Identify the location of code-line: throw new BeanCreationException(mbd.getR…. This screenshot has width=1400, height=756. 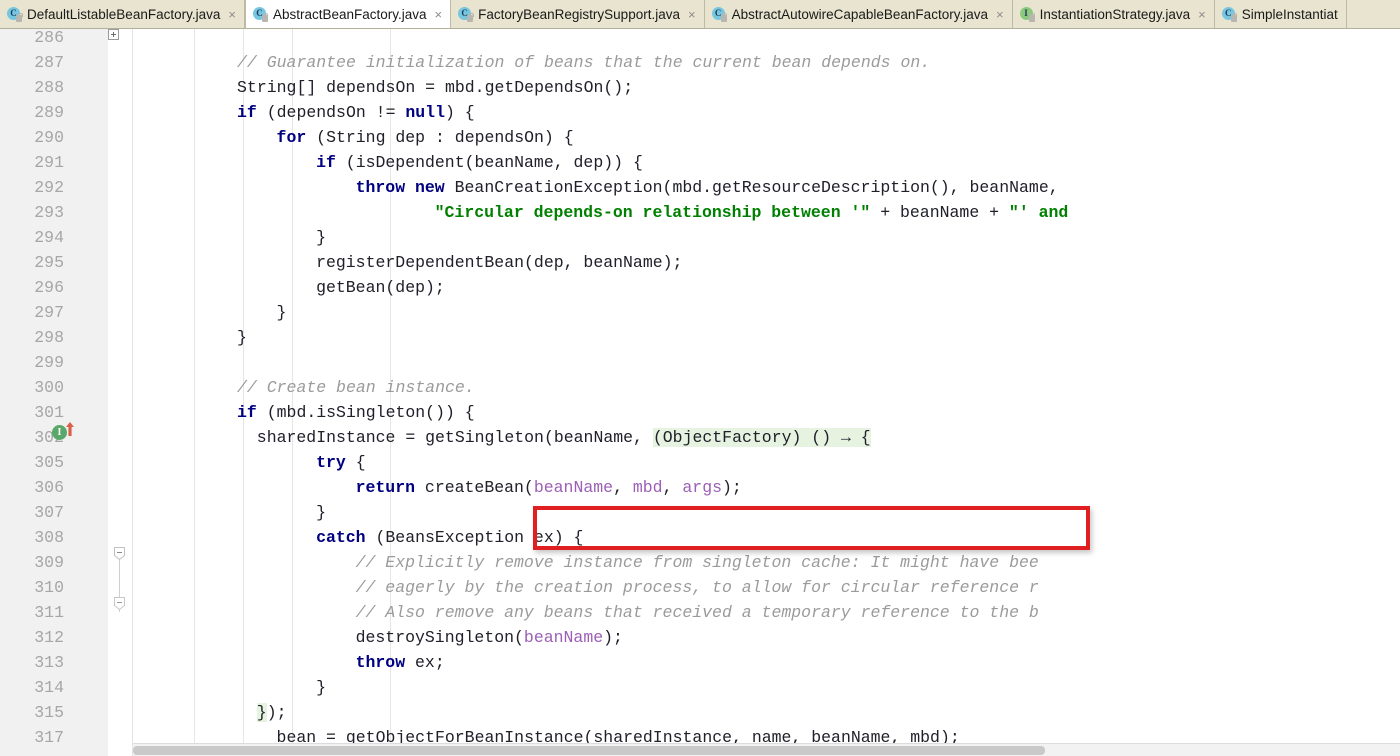
(766, 187).